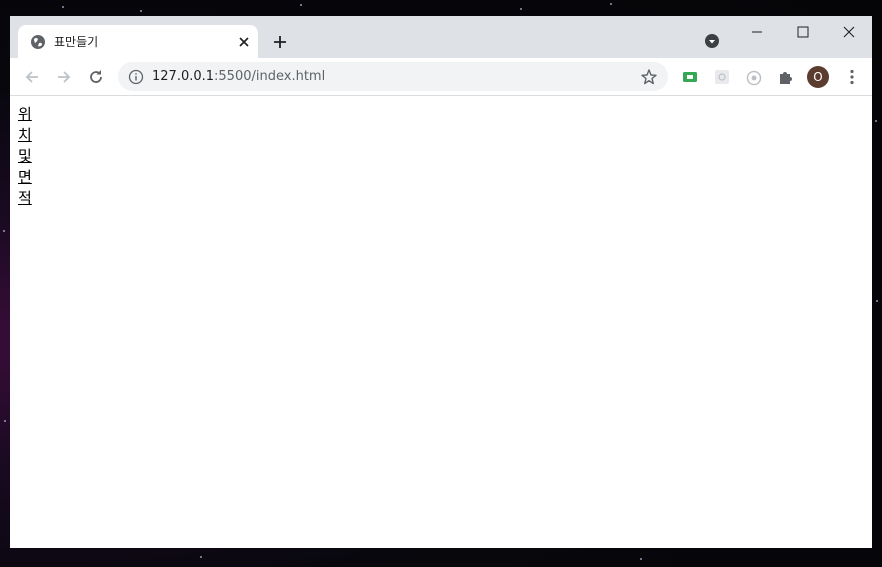 This screenshot has height=567, width=882. Describe the element at coordinates (38, 42) in the screenshot. I see `globe-icon` at that location.